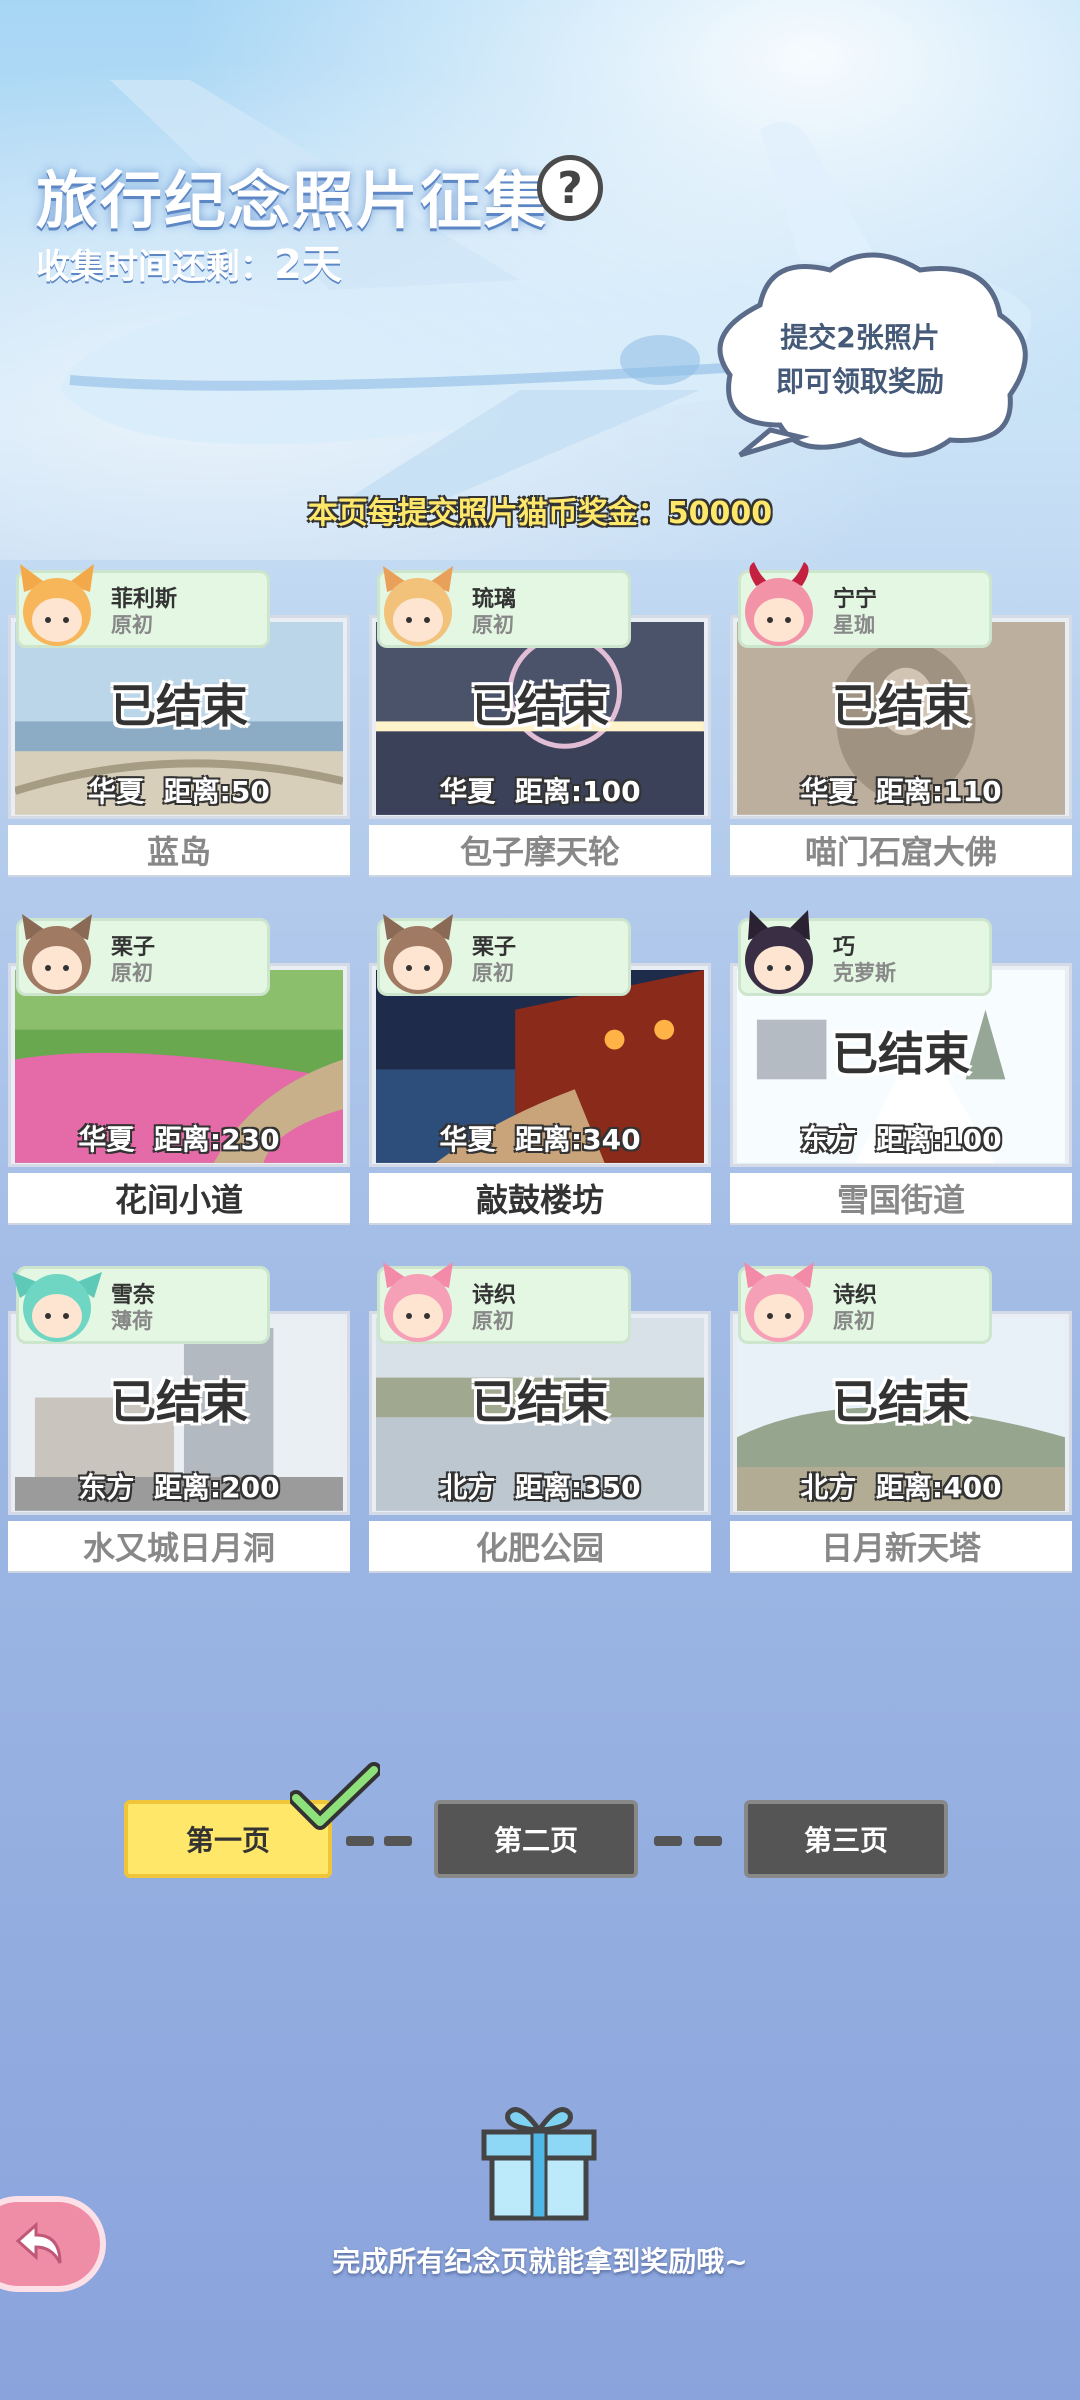 The width and height of the screenshot is (1080, 2400). Describe the element at coordinates (860, 337) in the screenshot. I see `reward-hint-line1: 提交2张照片` at that location.